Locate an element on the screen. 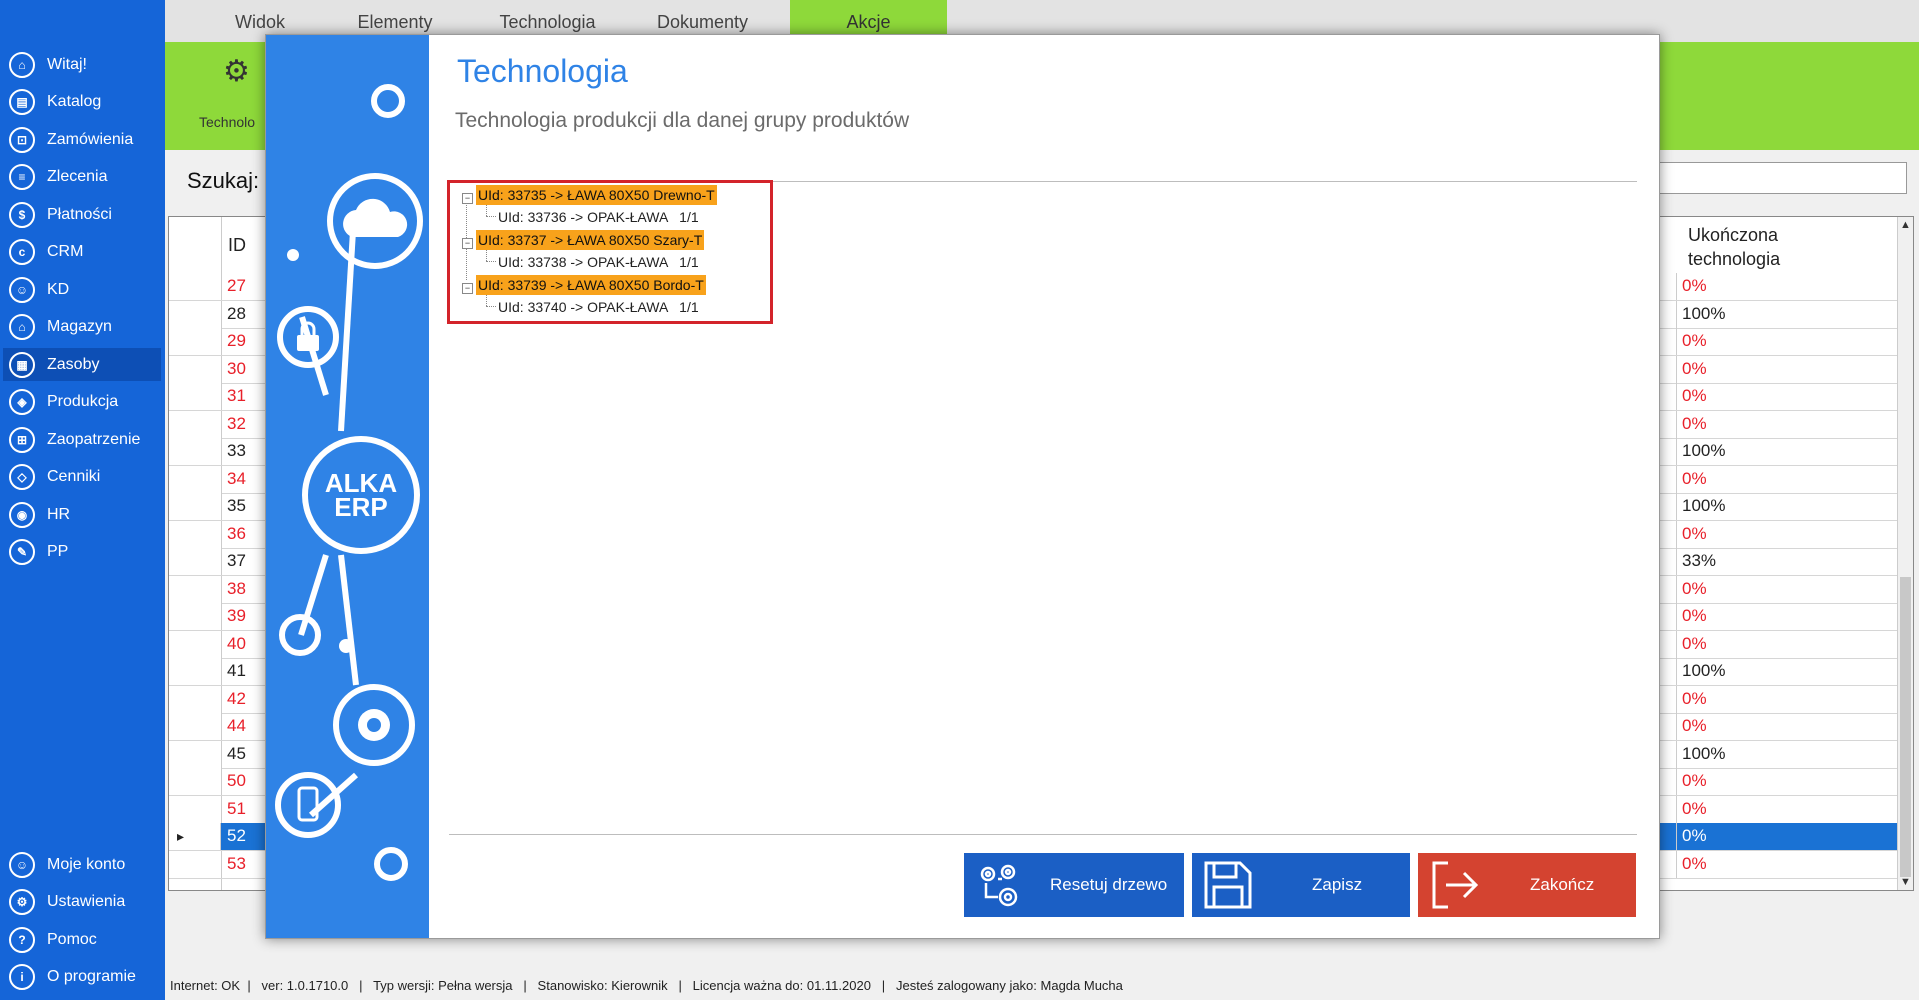 This screenshot has width=1919, height=1000. reset-tree-label: Resetuj drzewo is located at coordinates (1109, 884).